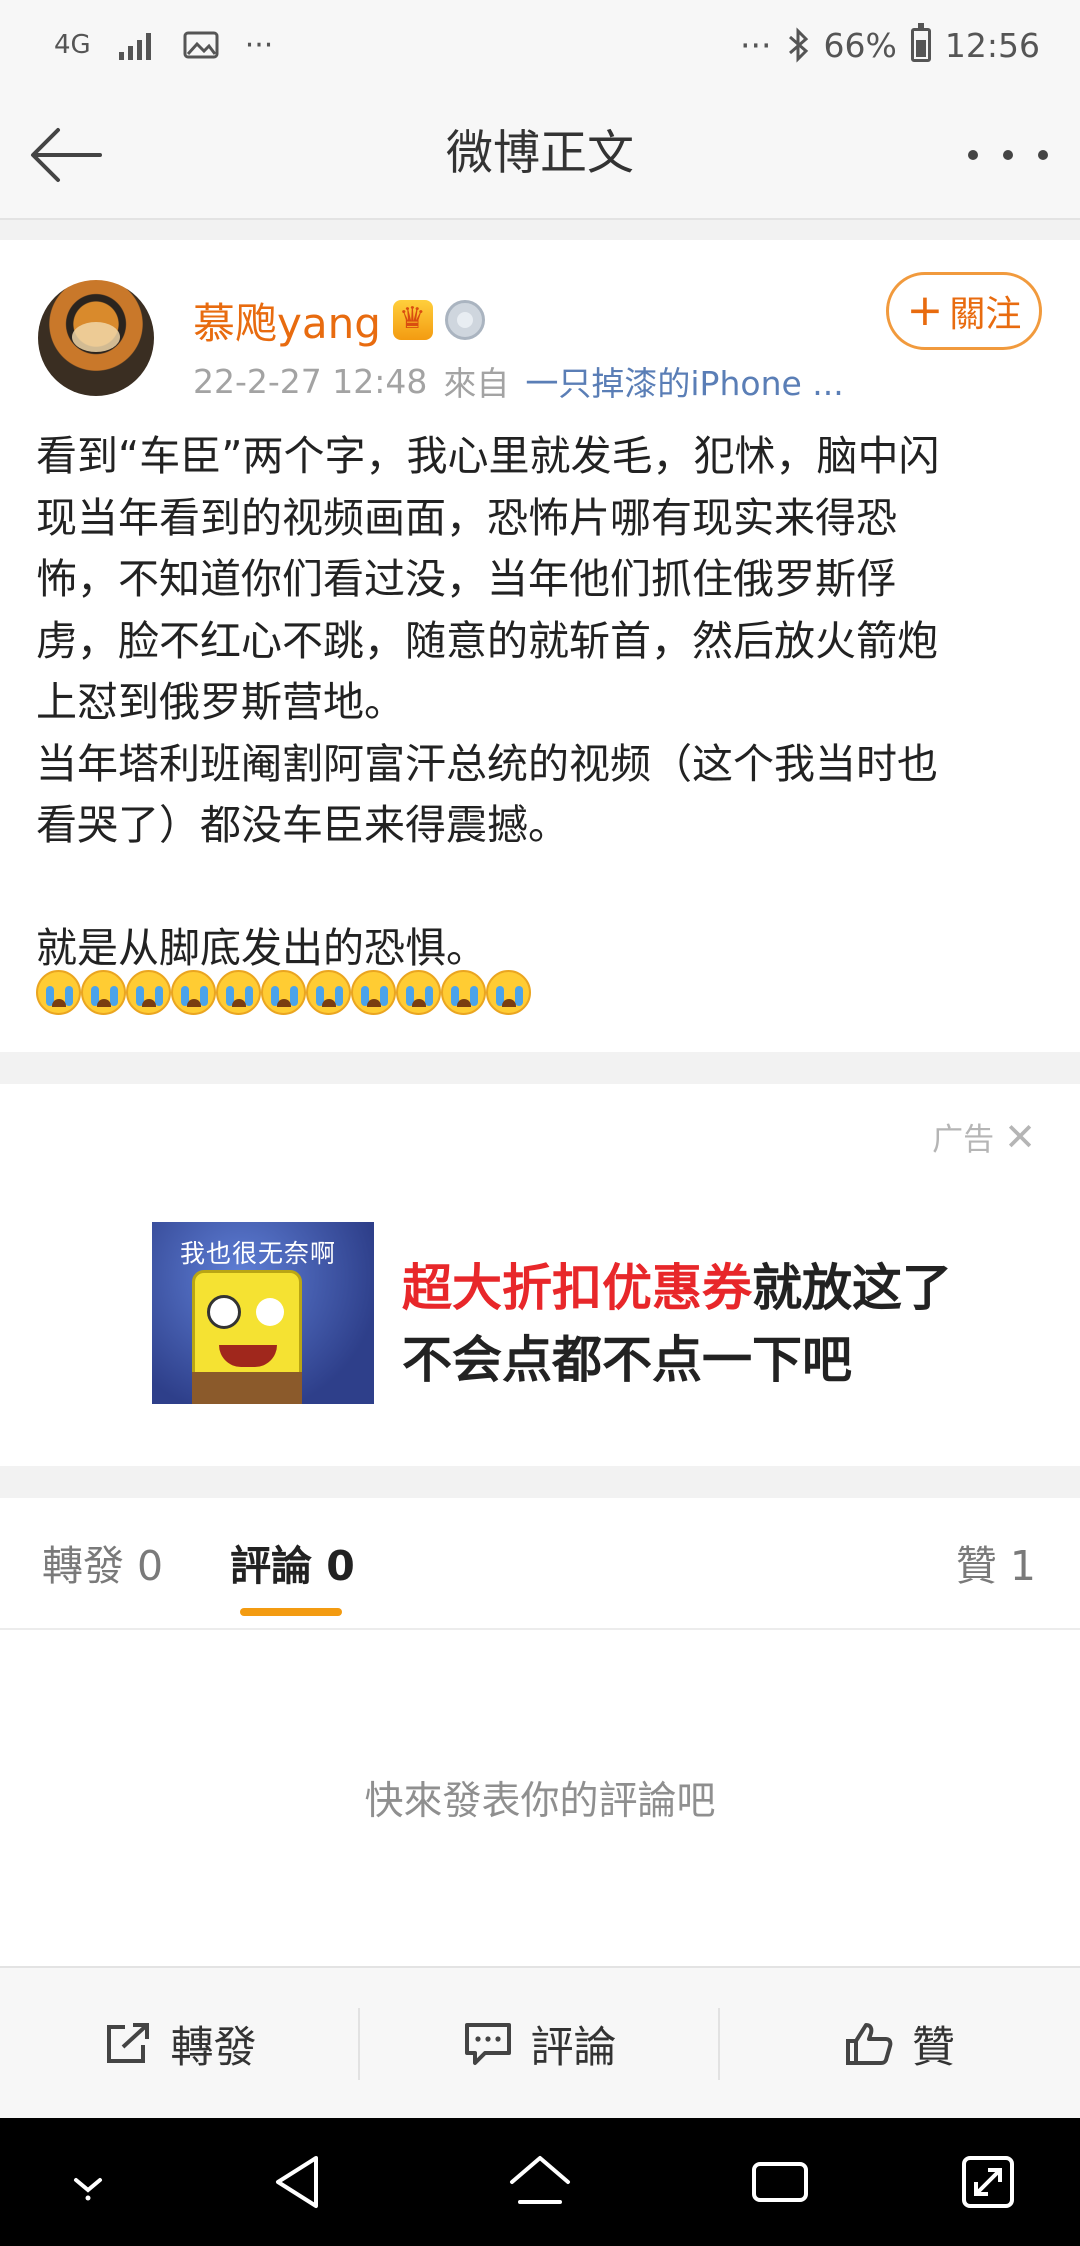 The image size is (1080, 2246). Describe the element at coordinates (83, 1566) in the screenshot. I see `tab-repost-label: 轉發` at that location.